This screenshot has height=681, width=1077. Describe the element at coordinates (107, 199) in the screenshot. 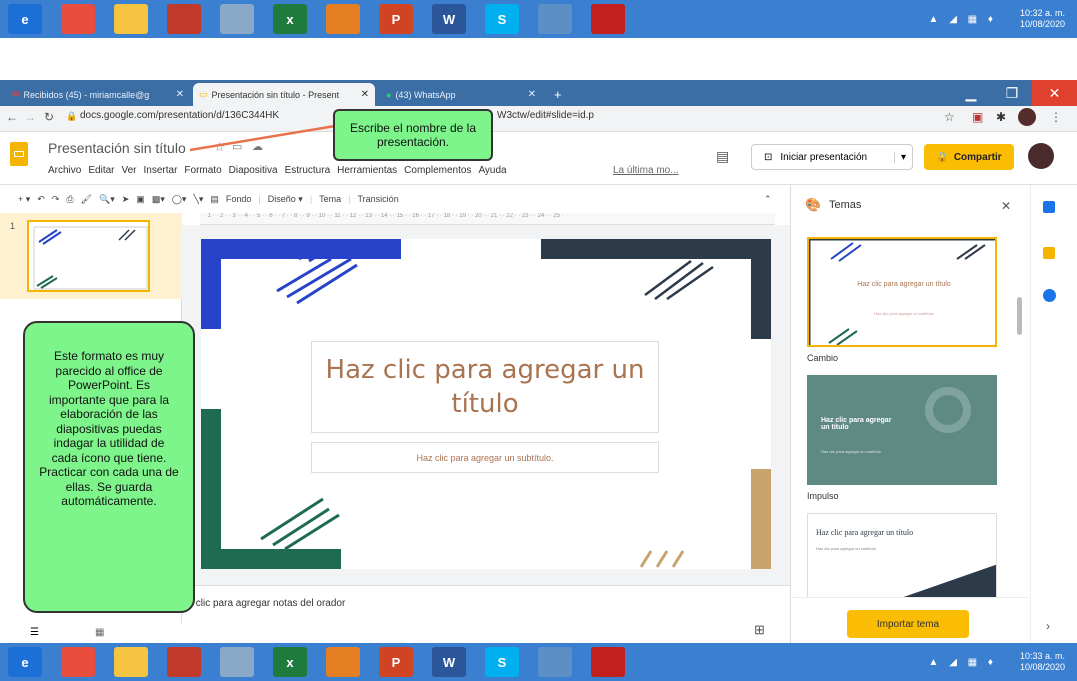

I see `zoom-icon: 🔍▾` at that location.